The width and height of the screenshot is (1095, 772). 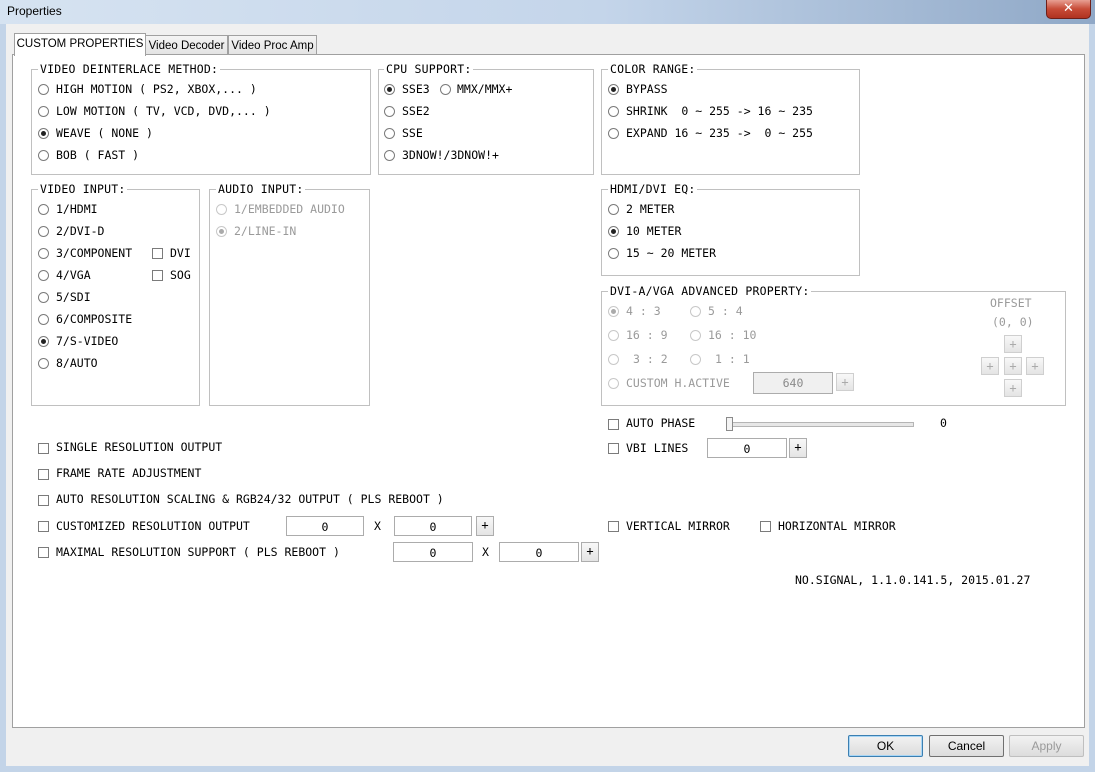 I want to click on tab-video-proc-amp: Video Proc Amp, so click(x=272, y=45).